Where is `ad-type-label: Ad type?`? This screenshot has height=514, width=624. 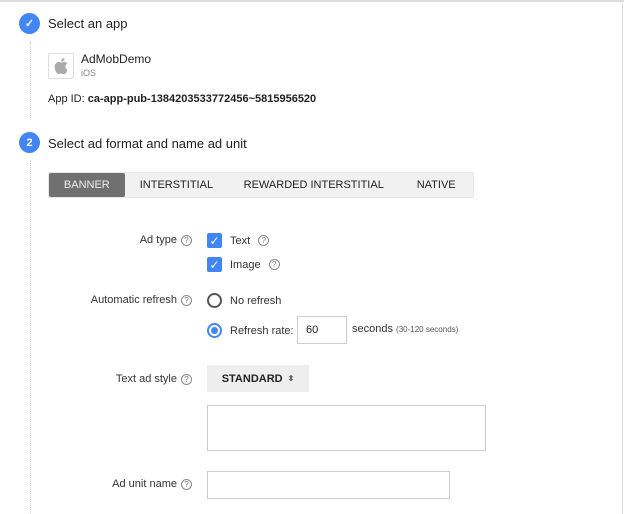
ad-type-label: Ad type? is located at coordinates (166, 240).